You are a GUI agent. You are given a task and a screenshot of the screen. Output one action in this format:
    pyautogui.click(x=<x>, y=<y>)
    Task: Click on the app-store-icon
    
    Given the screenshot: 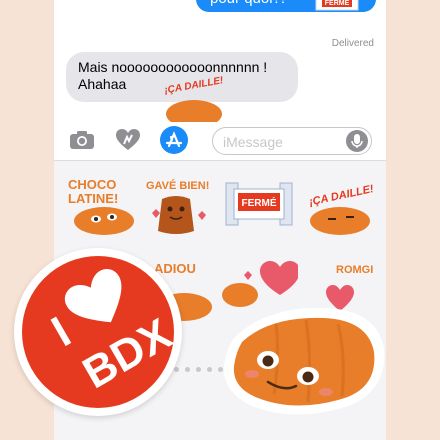 What is the action you would take?
    pyautogui.click(x=174, y=140)
    